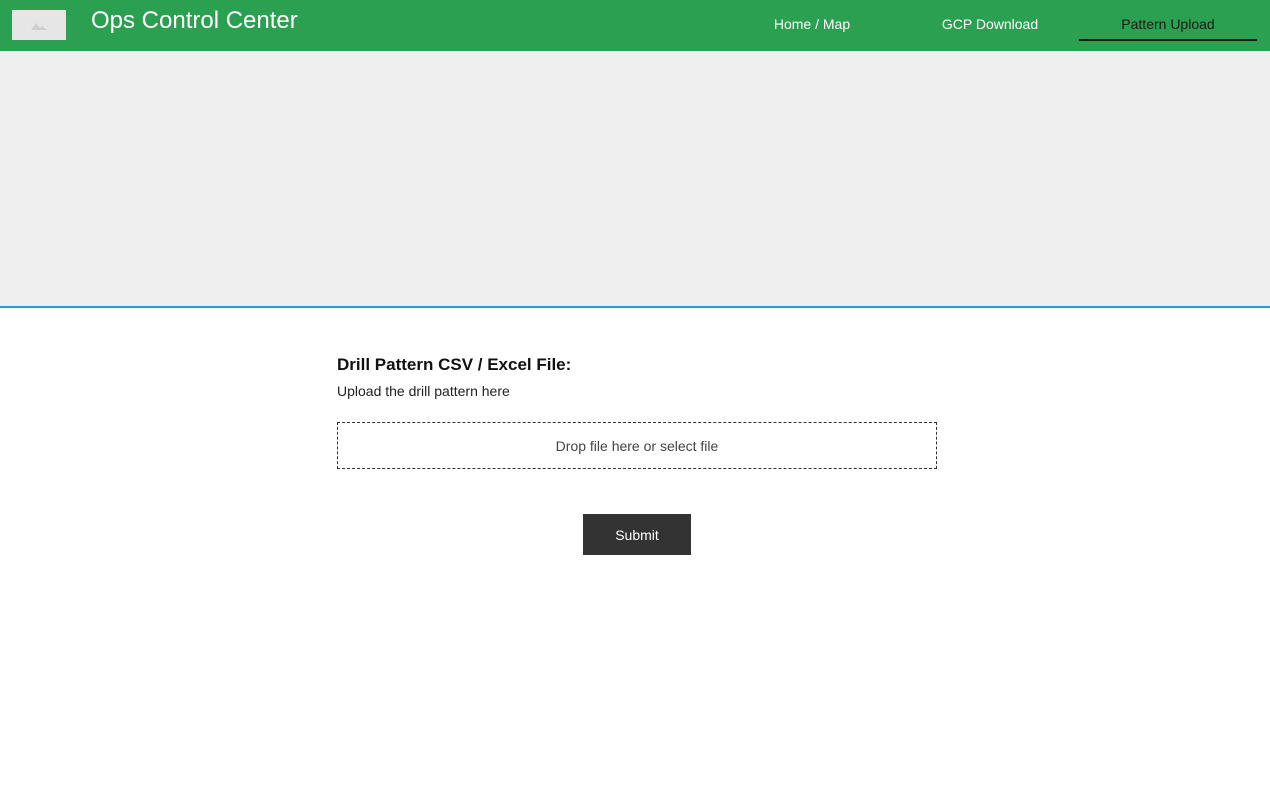  What do you see at coordinates (637, 534) in the screenshot?
I see `submit-button: Submit` at bounding box center [637, 534].